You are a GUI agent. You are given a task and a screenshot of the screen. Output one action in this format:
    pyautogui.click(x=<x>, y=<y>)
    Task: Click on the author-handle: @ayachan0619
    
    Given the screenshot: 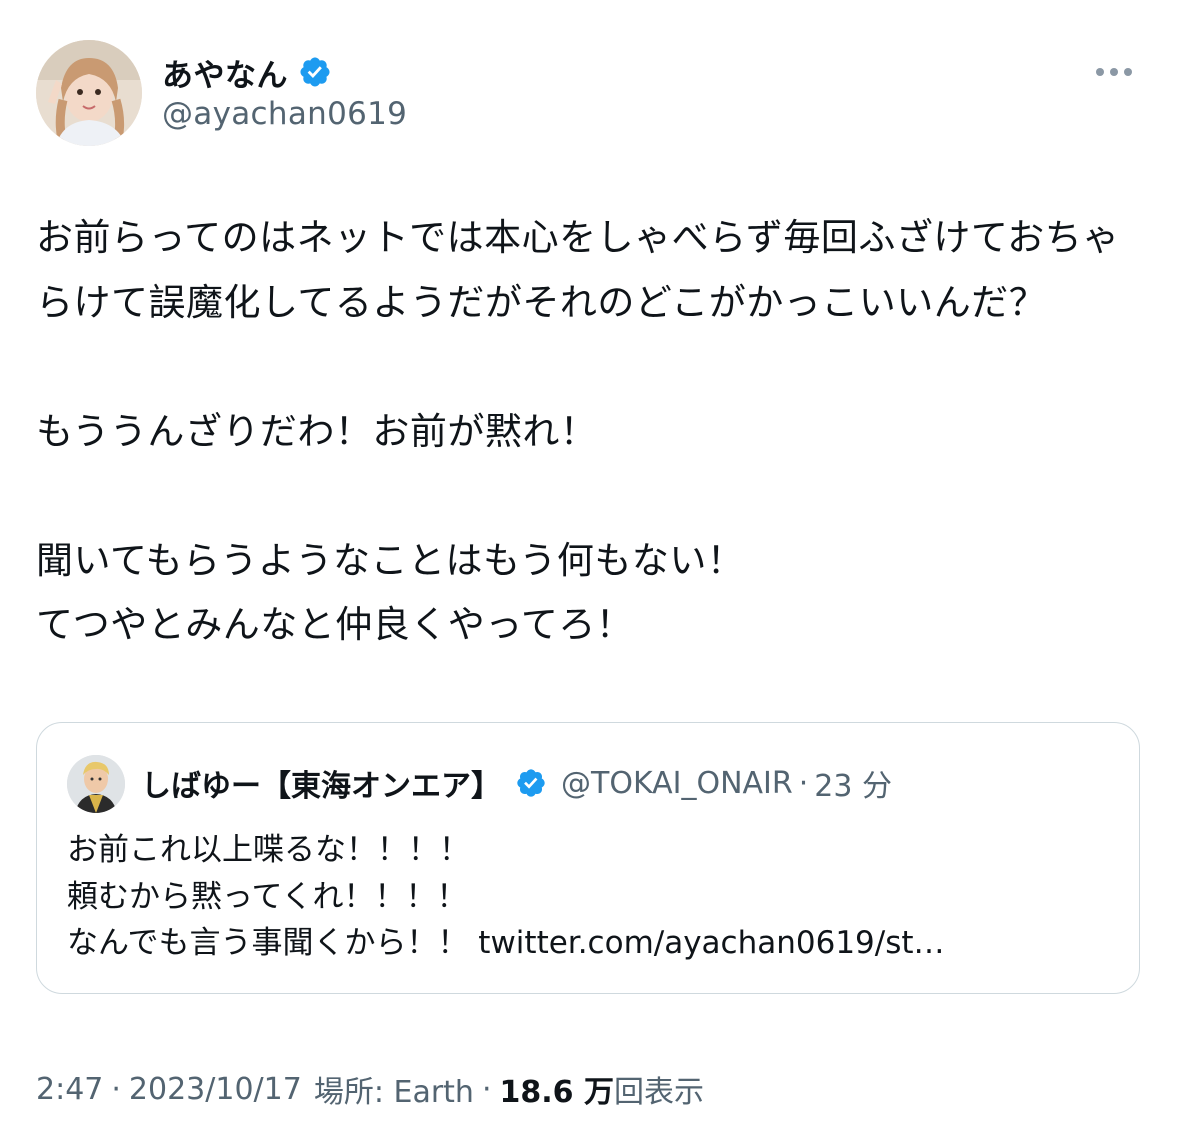 What is the action you would take?
    pyautogui.click(x=284, y=114)
    